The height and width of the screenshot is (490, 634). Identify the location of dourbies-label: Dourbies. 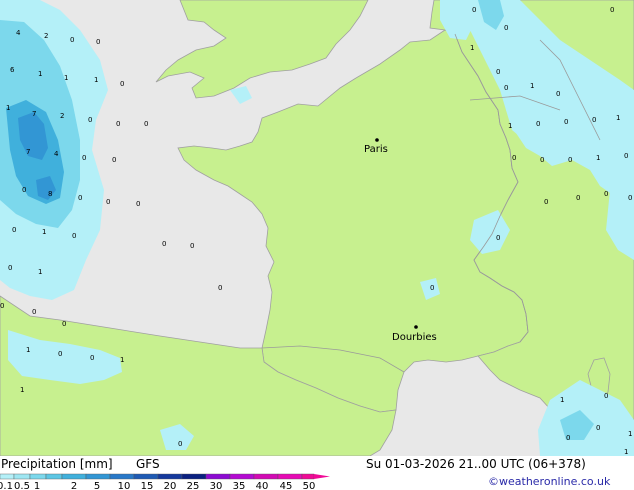
(414, 337).